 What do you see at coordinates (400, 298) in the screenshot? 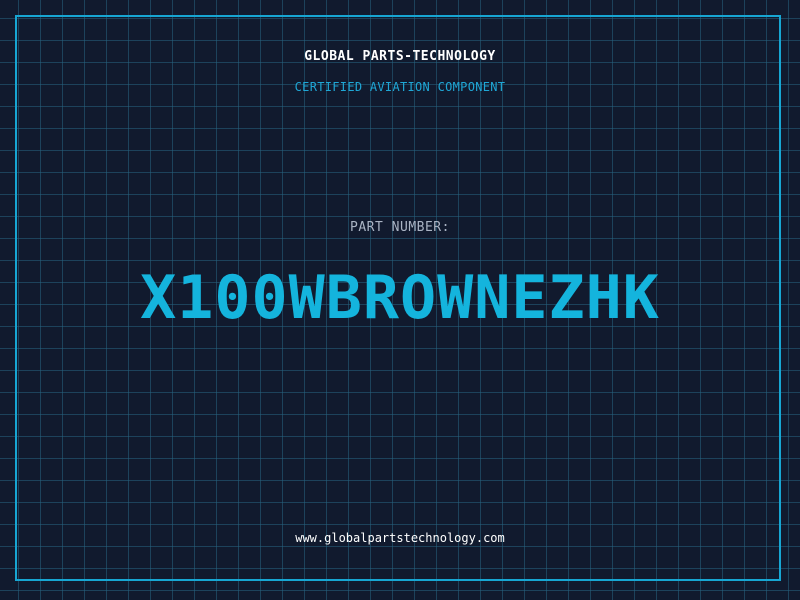
I see `part-number-value: X100WBROWNEZHK` at bounding box center [400, 298].